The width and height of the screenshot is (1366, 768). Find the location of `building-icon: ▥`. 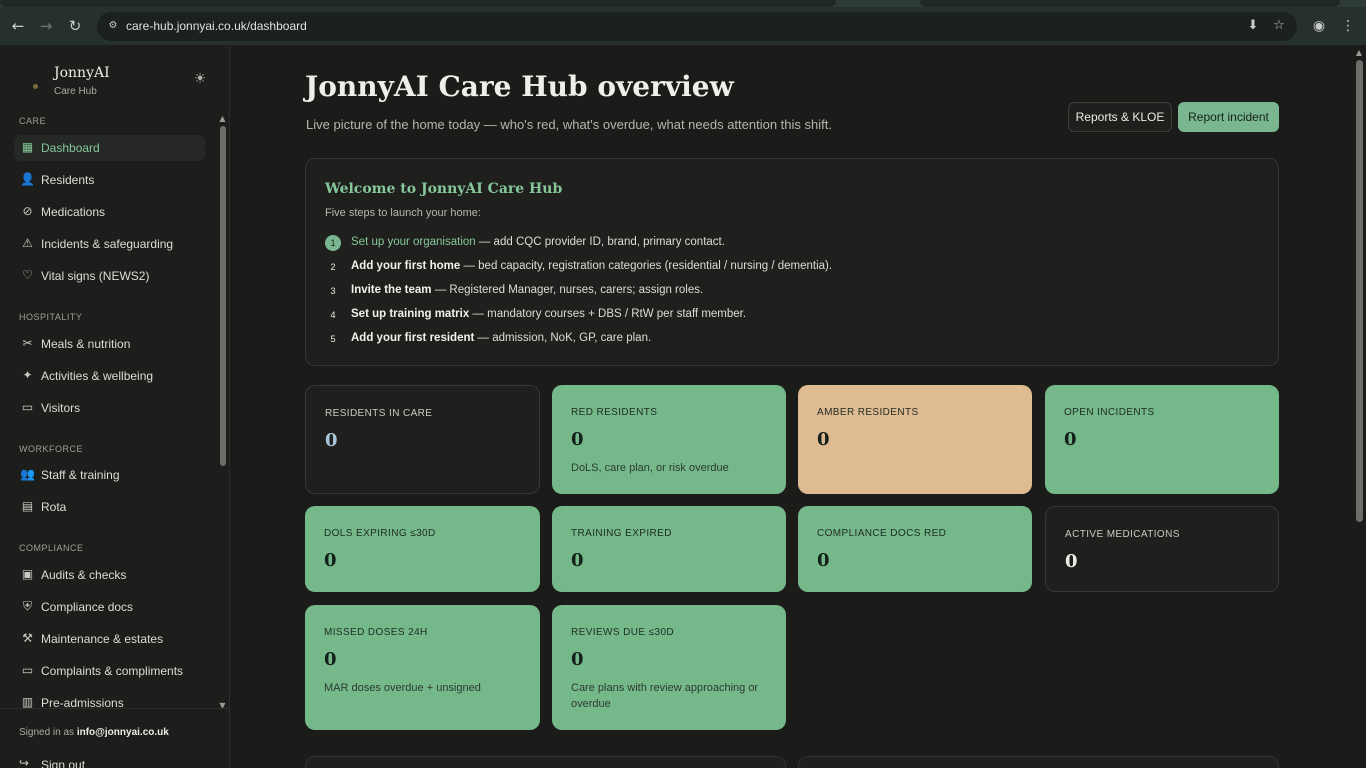

building-icon: ▥ is located at coordinates (27, 701).